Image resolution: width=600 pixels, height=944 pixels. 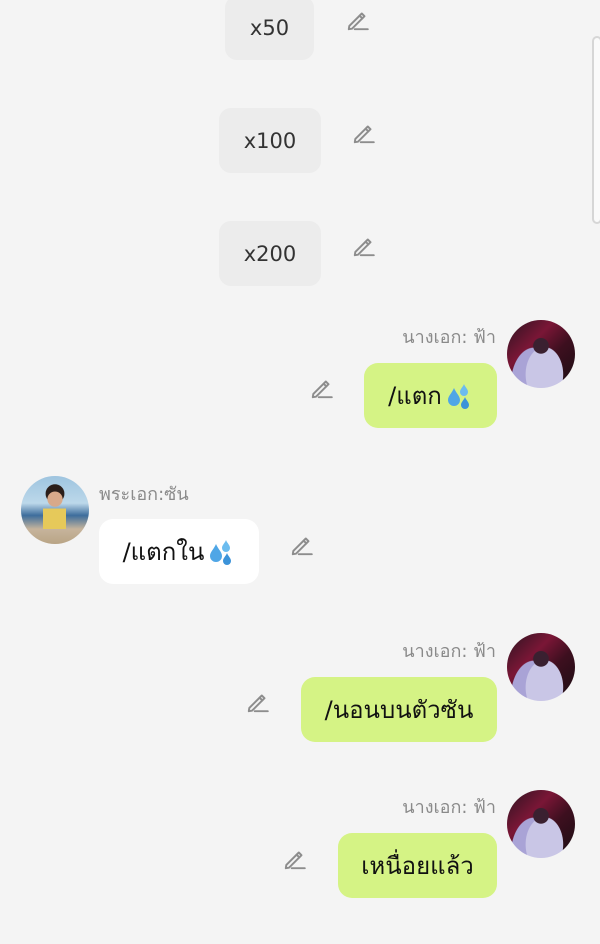 I want to click on message-text: /นอนบนตัวซัน, so click(x=399, y=710).